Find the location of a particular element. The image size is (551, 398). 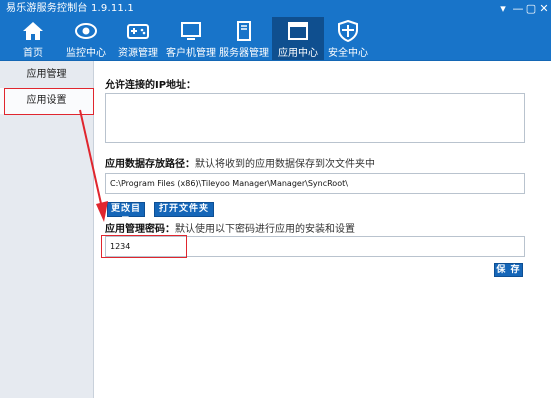

allowed-ip-label-text: 允许连接的IP地址： is located at coordinates (151, 85).